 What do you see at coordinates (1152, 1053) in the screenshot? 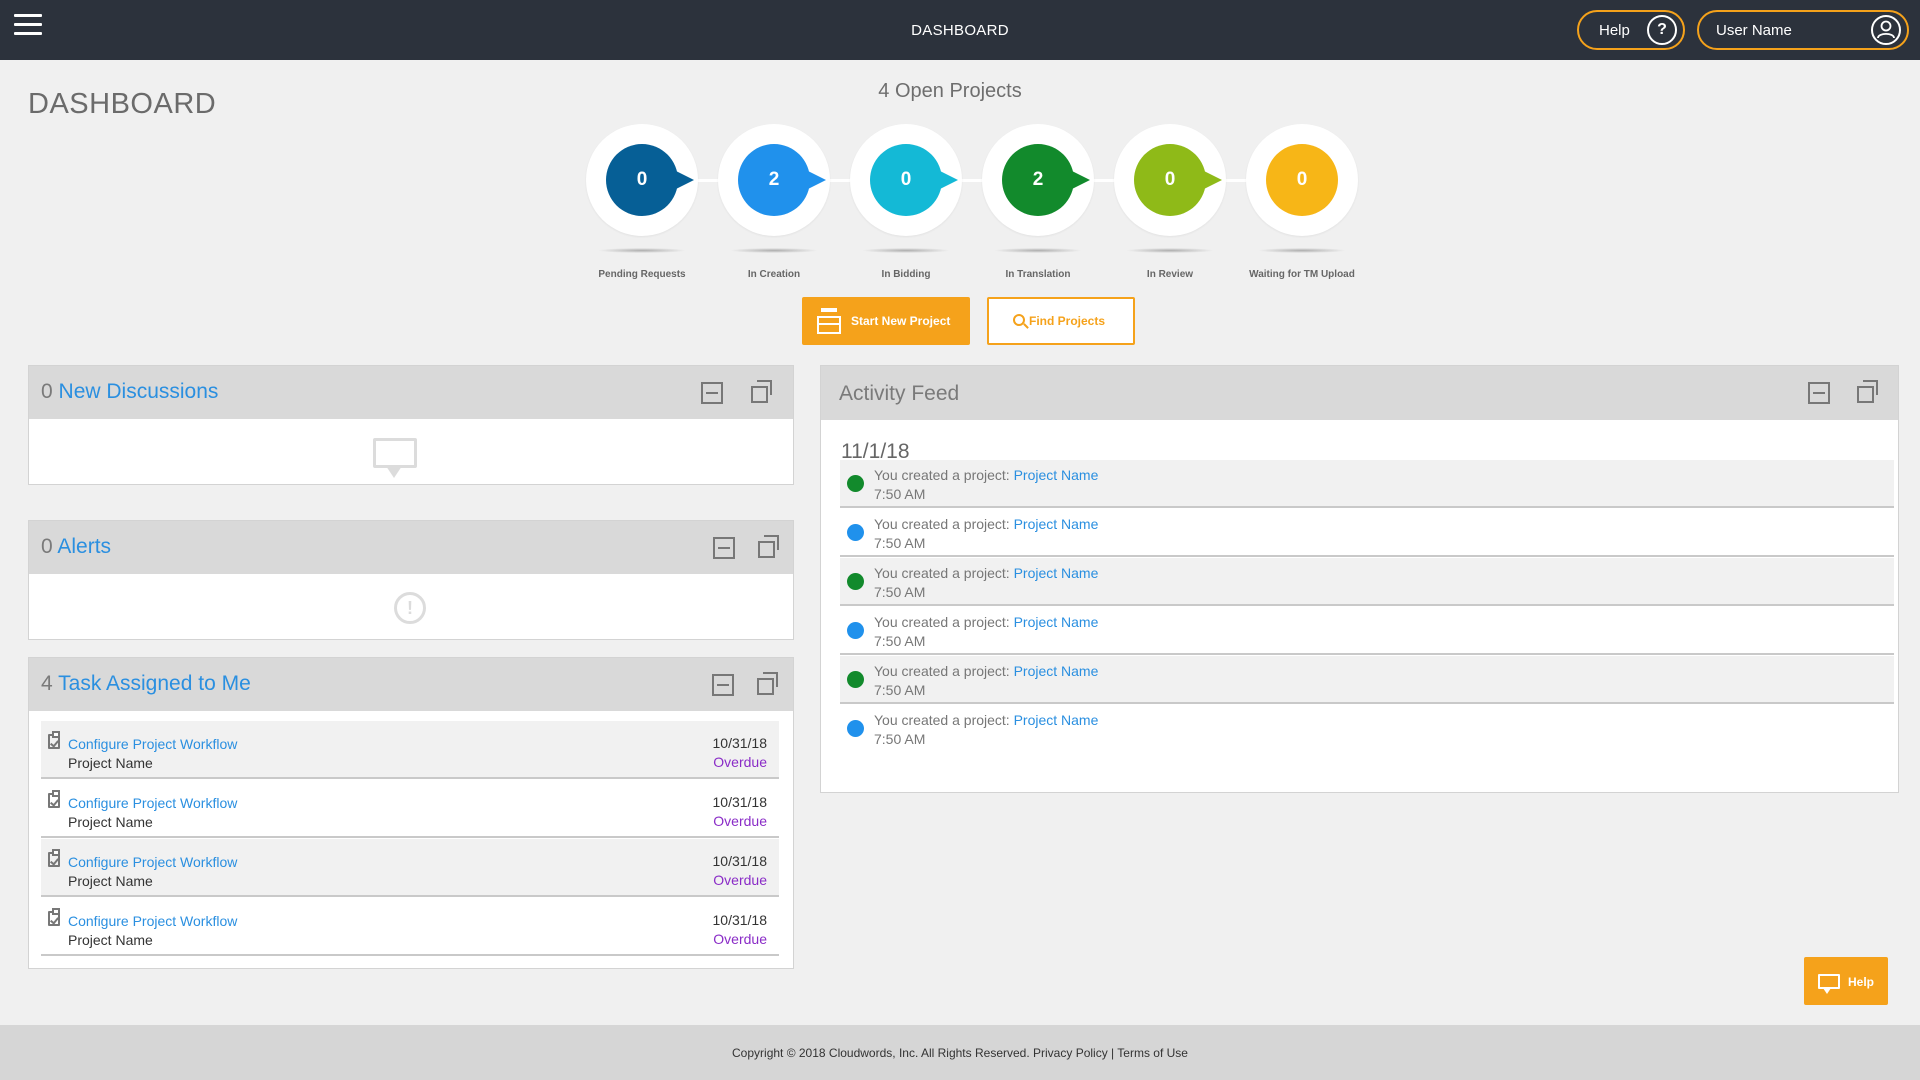
I see `terms-of-use-link: Terms of Use` at bounding box center [1152, 1053].